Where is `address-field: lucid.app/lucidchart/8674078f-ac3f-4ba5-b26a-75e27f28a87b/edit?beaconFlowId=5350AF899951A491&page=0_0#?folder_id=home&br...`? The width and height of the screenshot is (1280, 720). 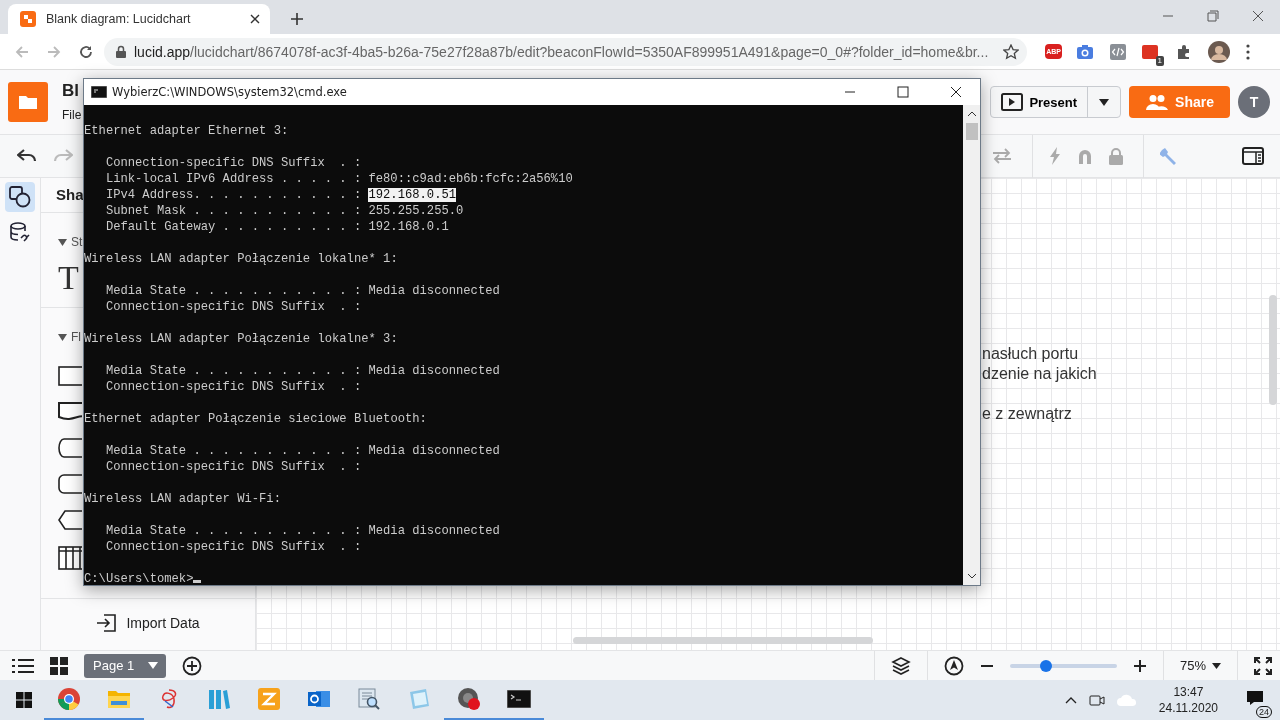 address-field: lucid.app/lucidchart/8674078f-ac3f-4ba5-b26a-75e27f28a87b/edit?beaconFlowId=5350AF899951A491&page=0_0#?folder_id=home&br... is located at coordinates (566, 51).